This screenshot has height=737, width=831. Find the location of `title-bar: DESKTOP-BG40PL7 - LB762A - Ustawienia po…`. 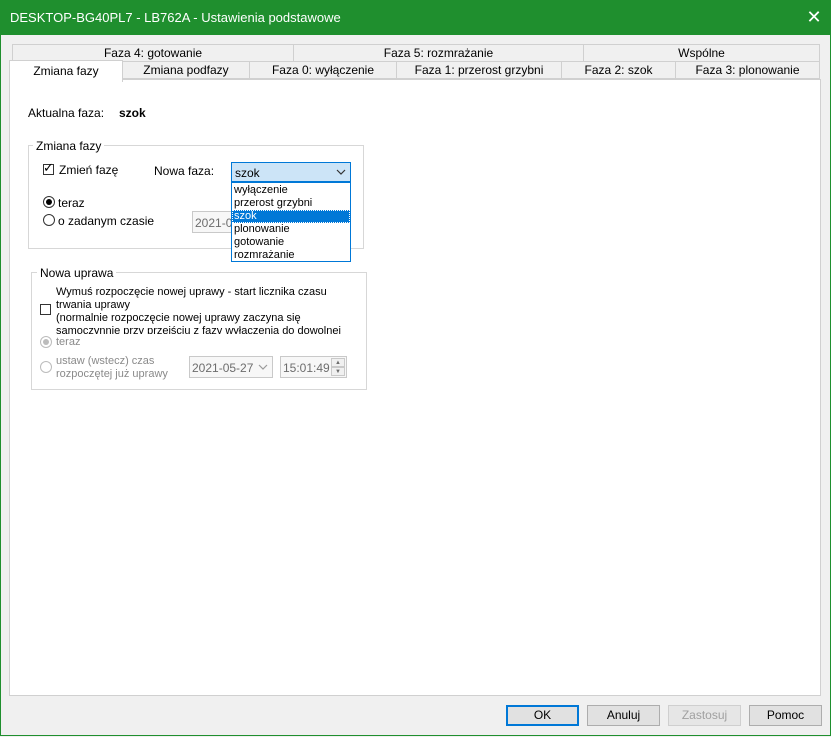

title-bar: DESKTOP-BG40PL7 - LB762A - Ustawienia po… is located at coordinates (415, 17).